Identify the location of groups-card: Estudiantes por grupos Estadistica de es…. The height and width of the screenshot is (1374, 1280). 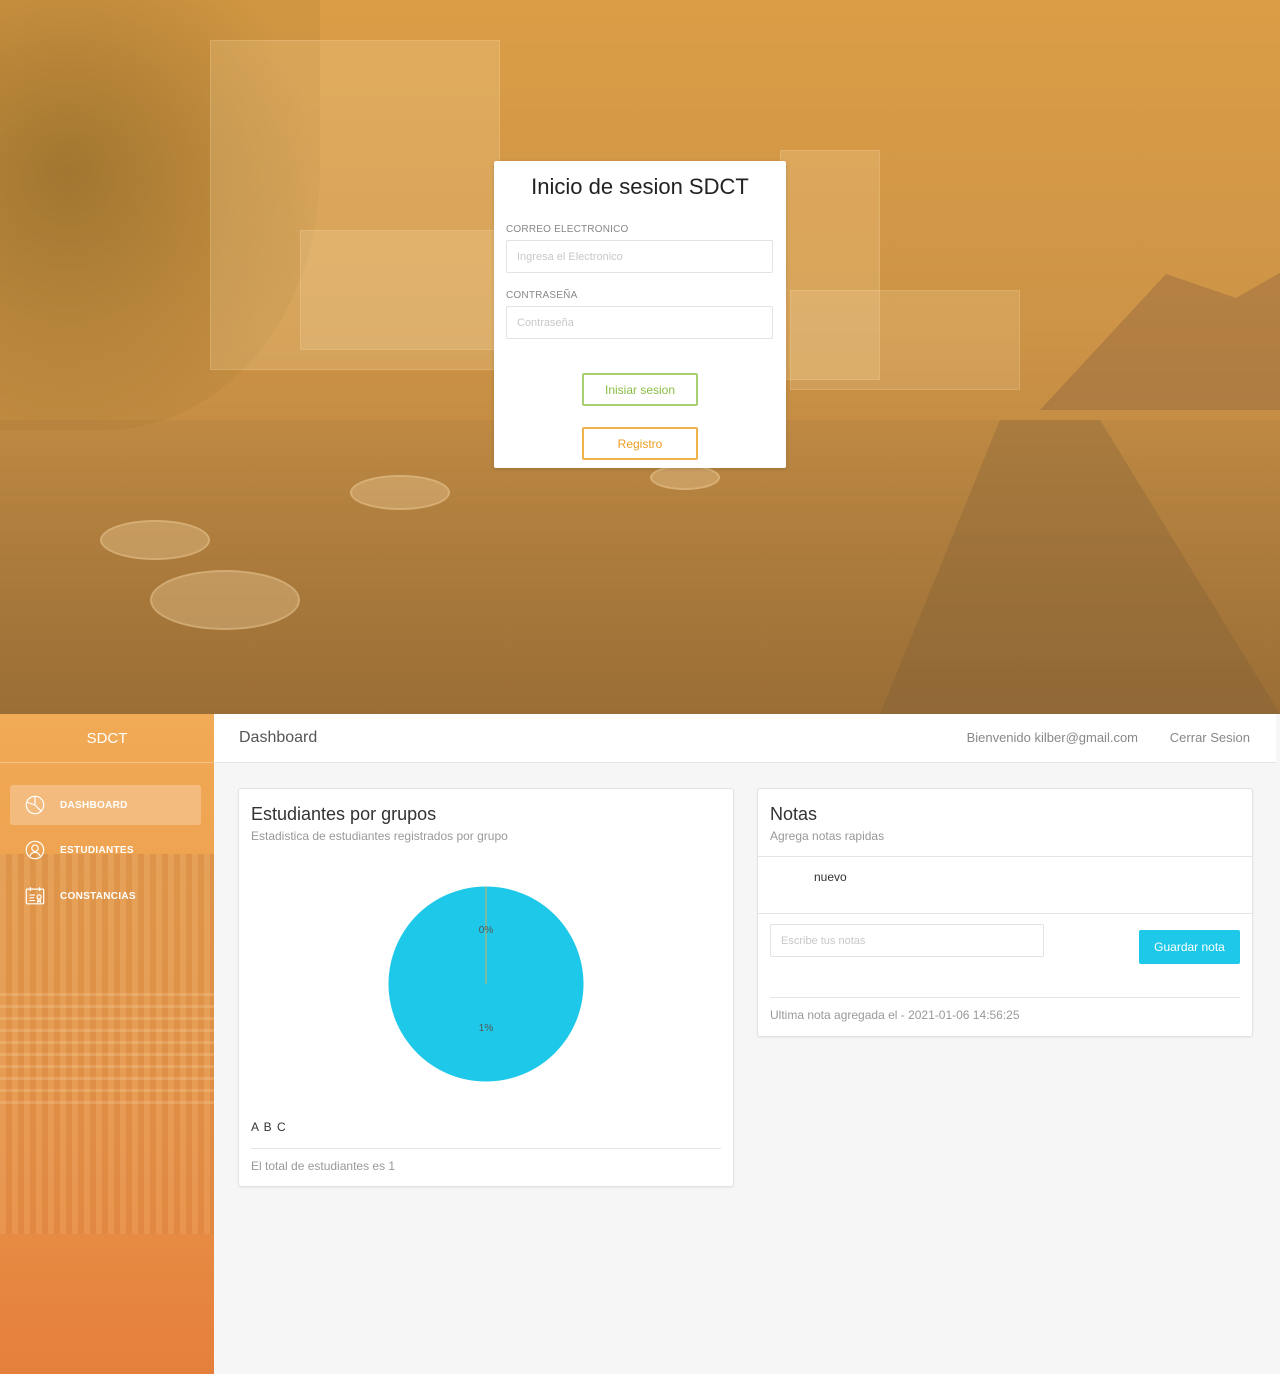
(486, 987).